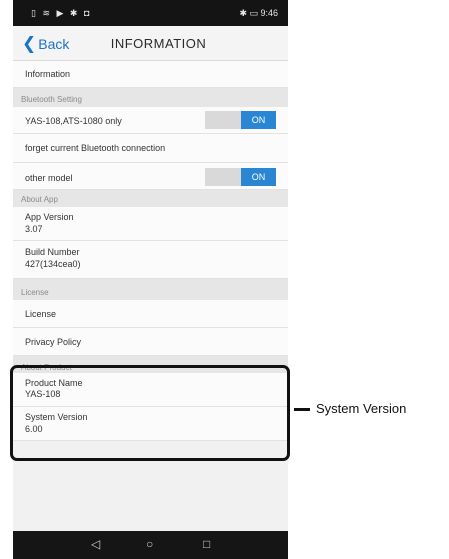 The height and width of the screenshot is (559, 449). What do you see at coordinates (95, 544) in the screenshot?
I see `nav-back-icon: ◁` at bounding box center [95, 544].